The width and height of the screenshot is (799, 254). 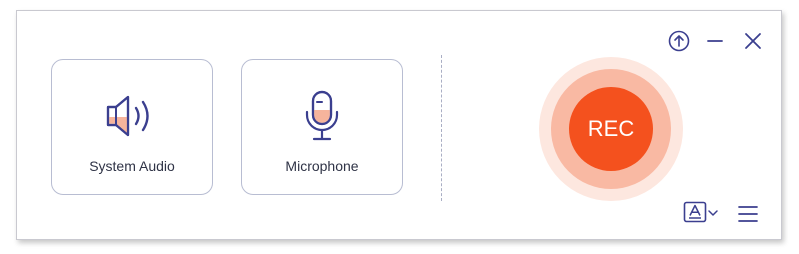 What do you see at coordinates (695, 214) in the screenshot?
I see `text-format-icon` at bounding box center [695, 214].